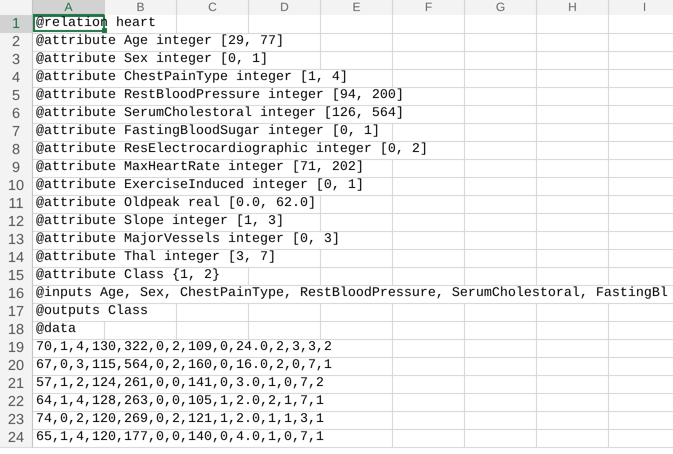 Image resolution: width=673 pixels, height=454 pixels. I want to click on table-cell: @attribute ChestPainType integer [1, 4], so click(213, 78).